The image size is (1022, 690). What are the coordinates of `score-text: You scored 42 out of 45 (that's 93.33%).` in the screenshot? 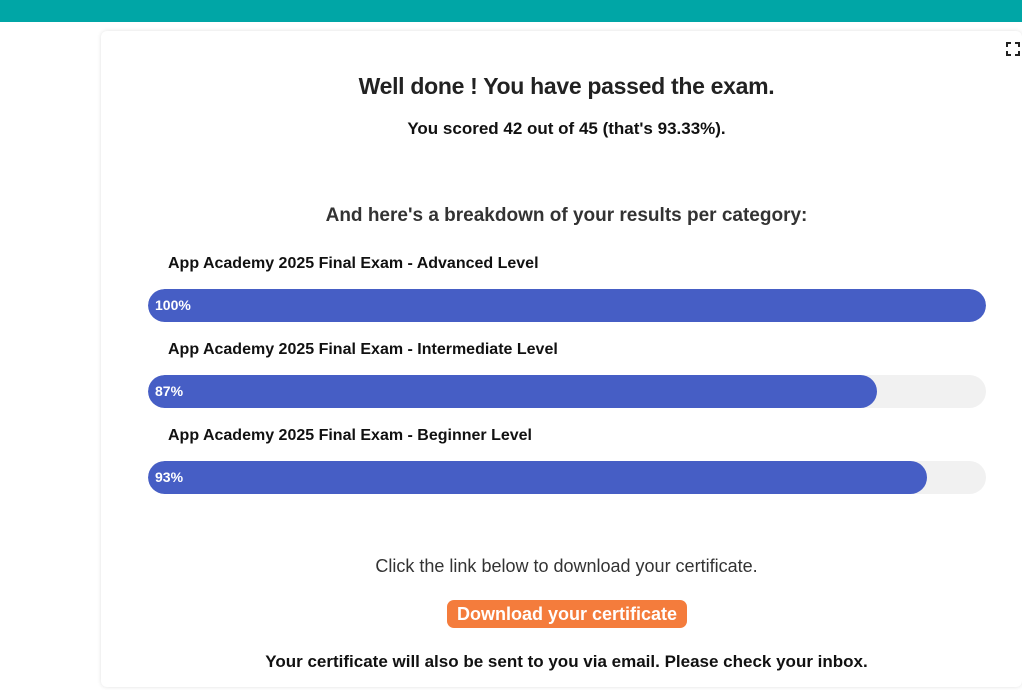 It's located at (566, 128).